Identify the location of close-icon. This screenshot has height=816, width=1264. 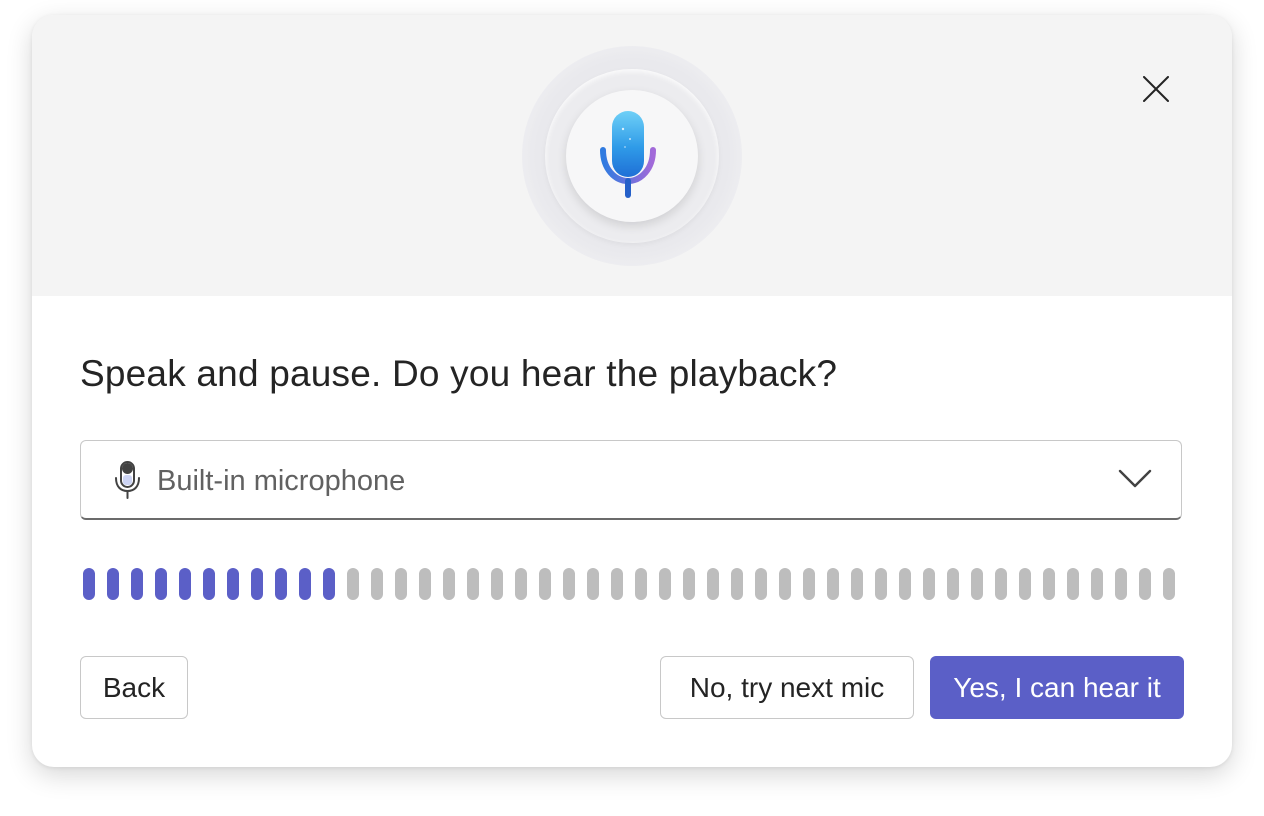
(1156, 89).